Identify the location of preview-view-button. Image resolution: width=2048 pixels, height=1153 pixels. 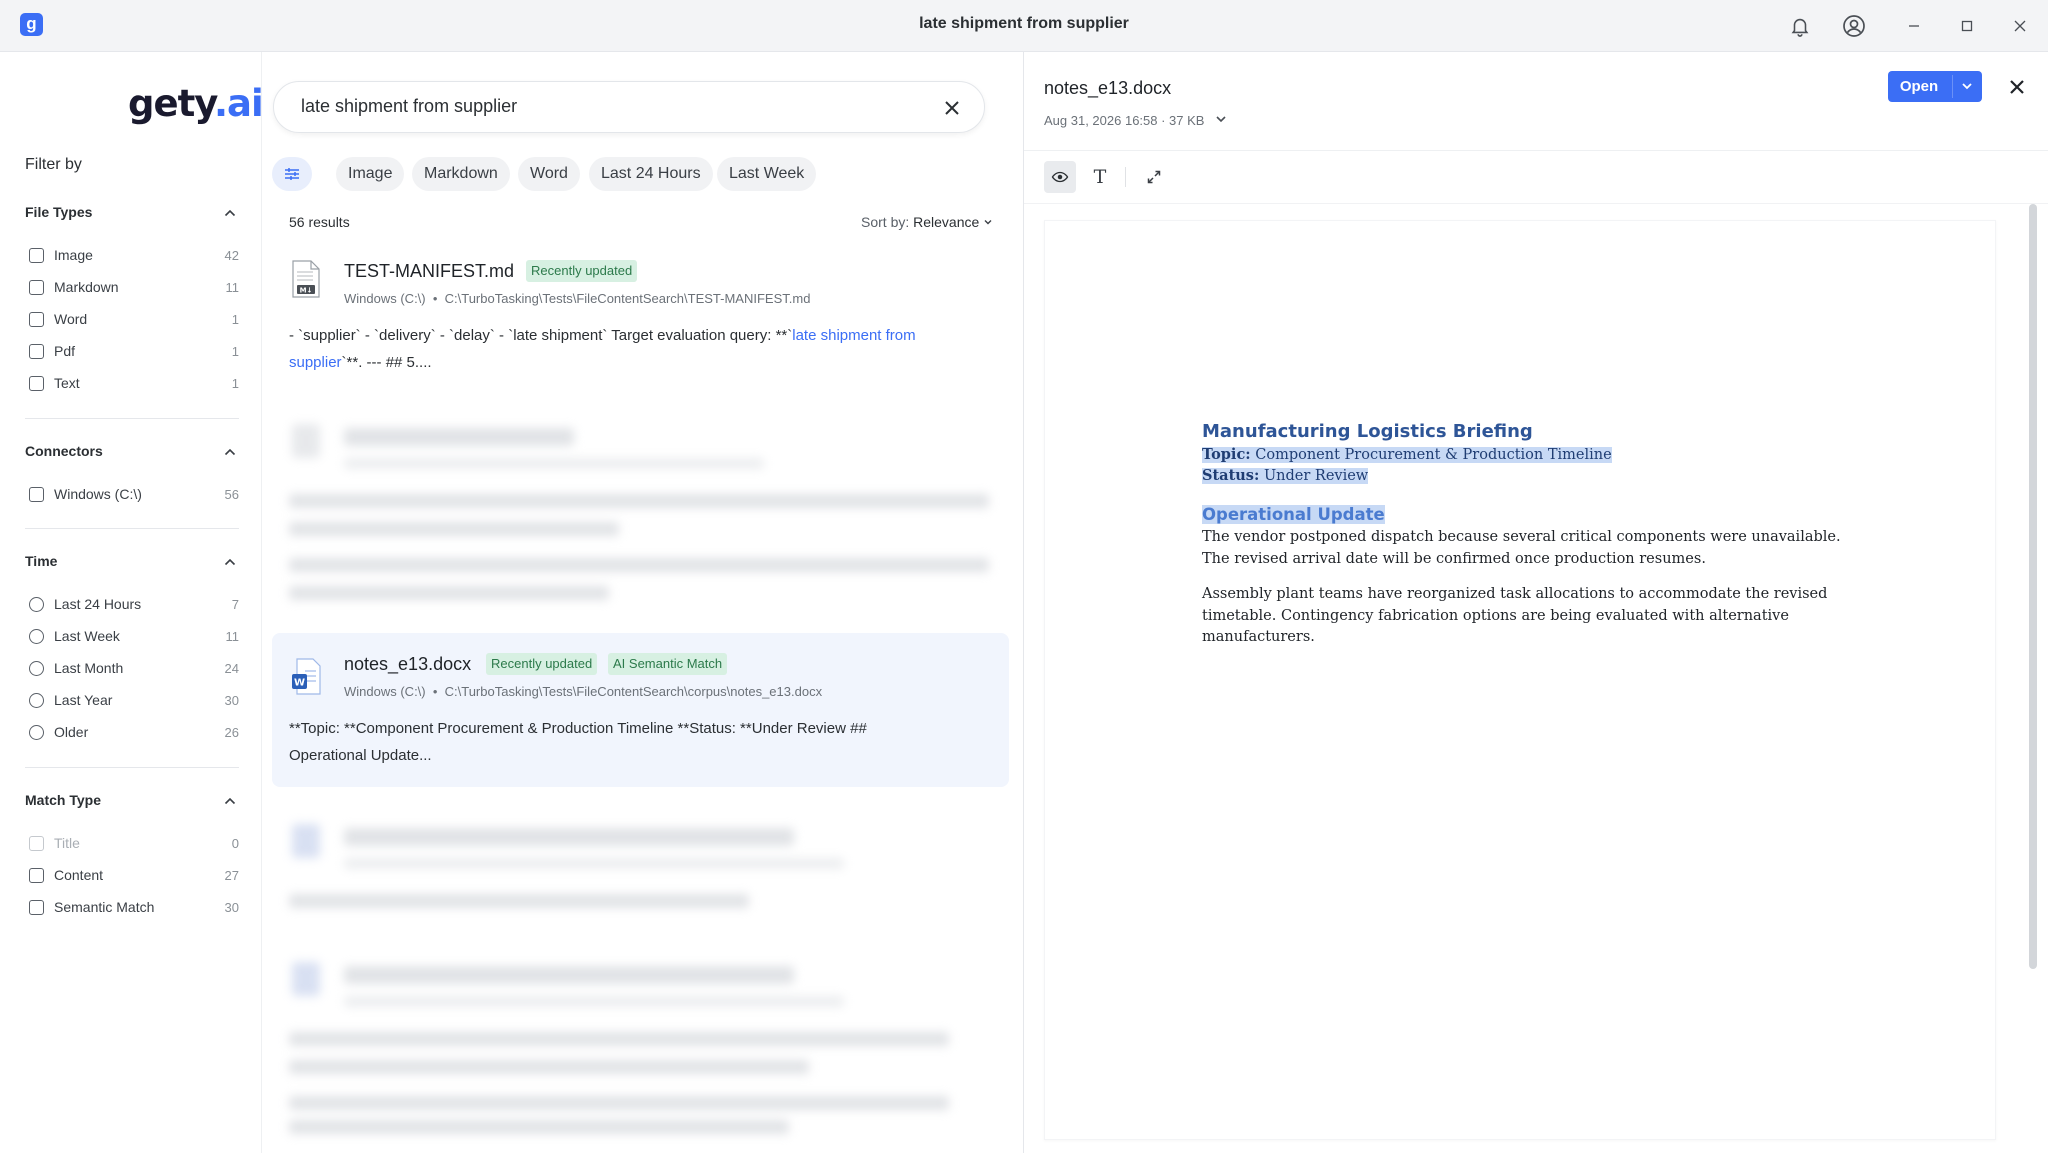
(1060, 177).